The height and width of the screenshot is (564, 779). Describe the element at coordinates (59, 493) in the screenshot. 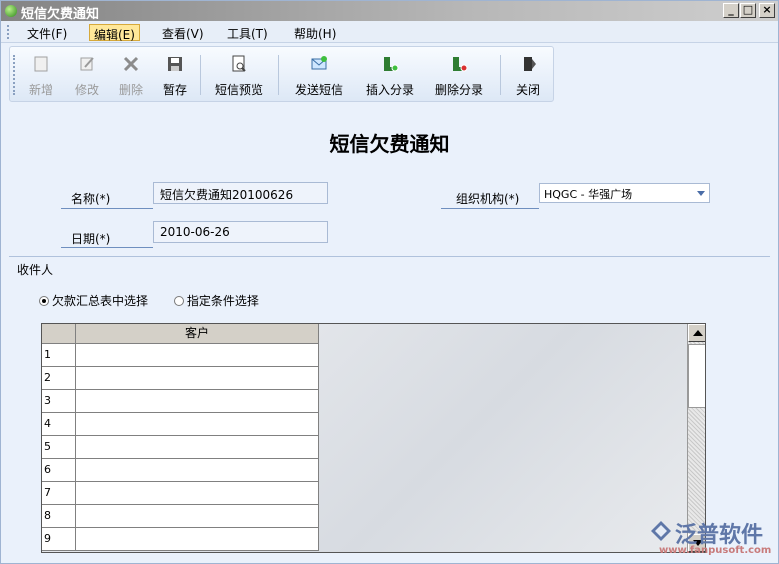

I see `row-number: 7` at that location.